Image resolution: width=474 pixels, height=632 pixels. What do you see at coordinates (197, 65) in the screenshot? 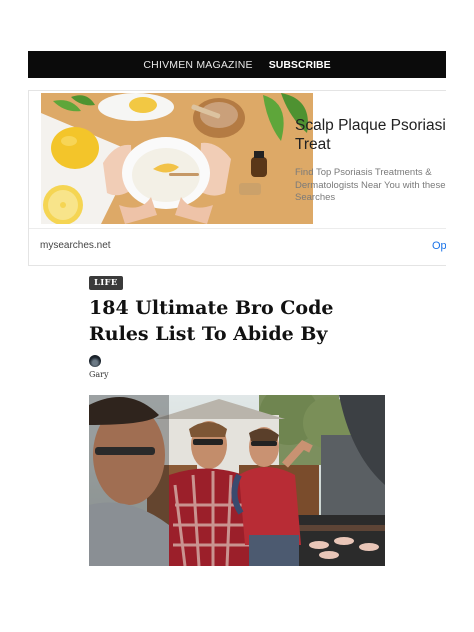
I see `site-brand: CHIVMEN MAGAZINE` at bounding box center [197, 65].